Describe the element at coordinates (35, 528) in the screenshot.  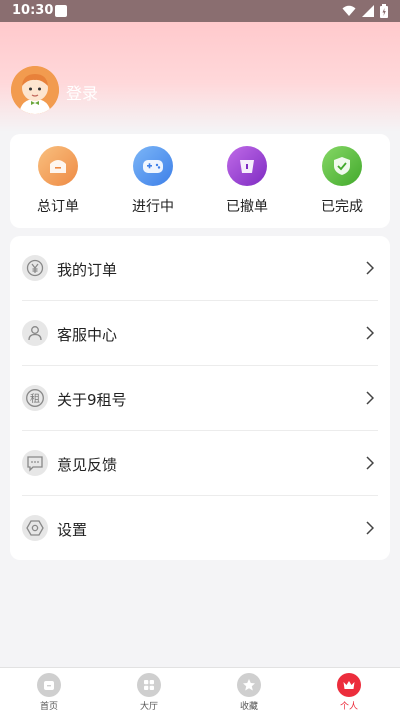
I see `settings-icon` at that location.